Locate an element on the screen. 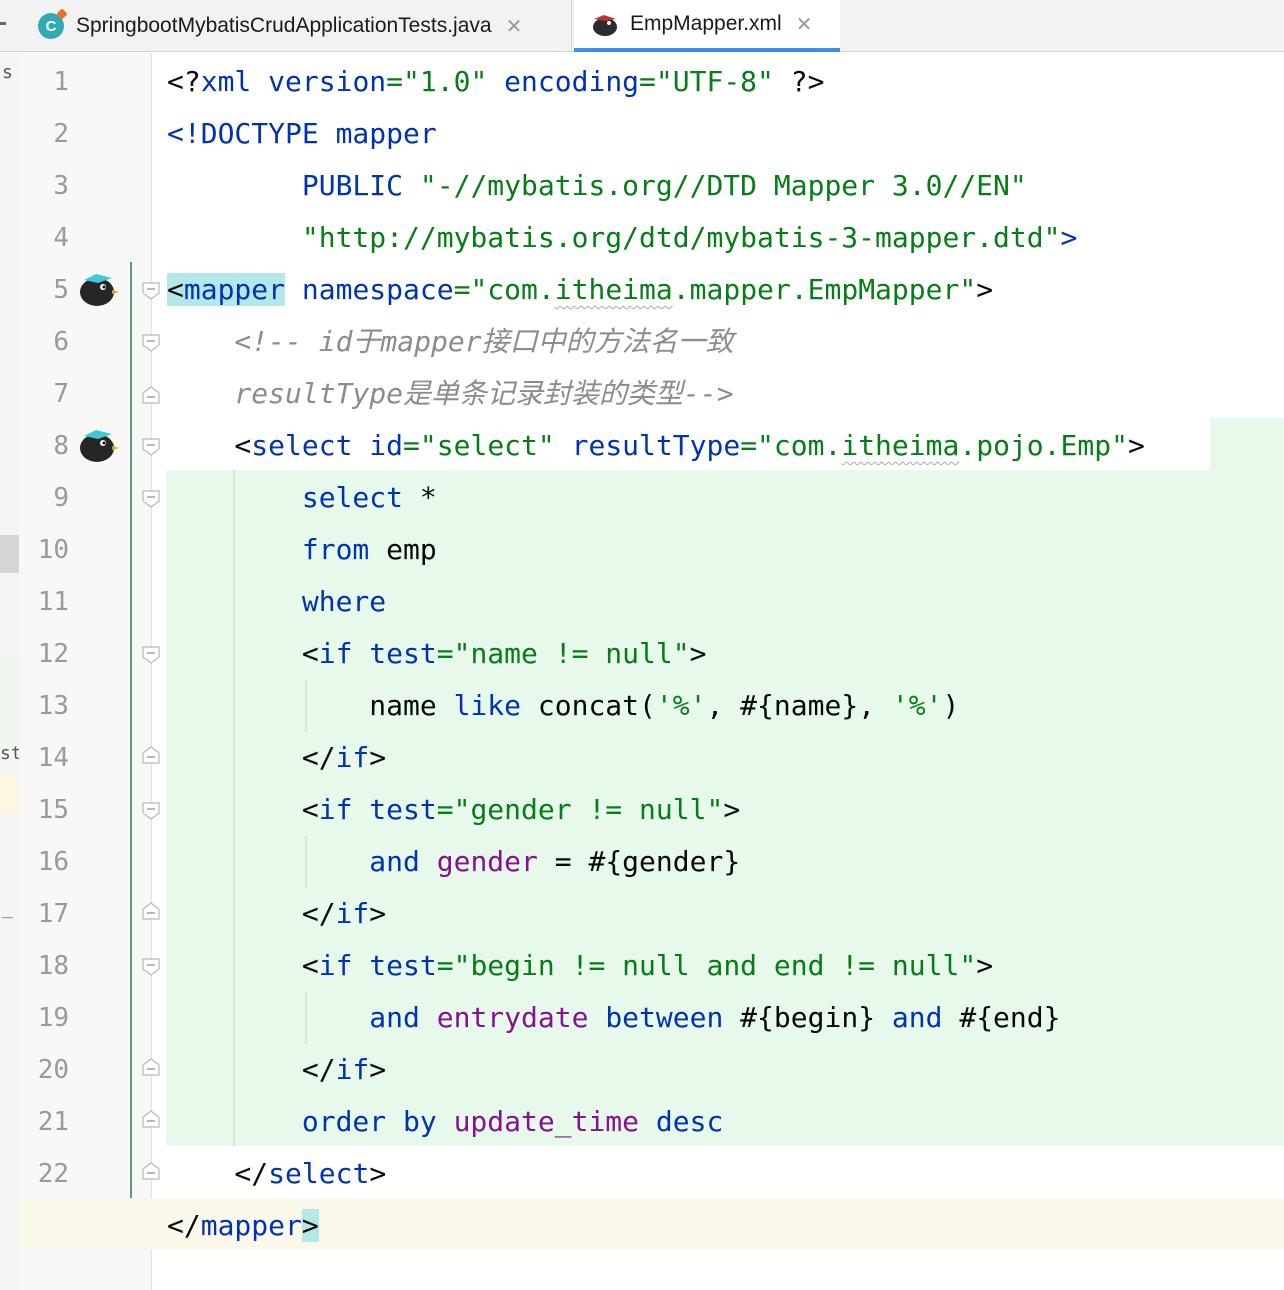  tool-window-selection is located at coordinates (9, 554).